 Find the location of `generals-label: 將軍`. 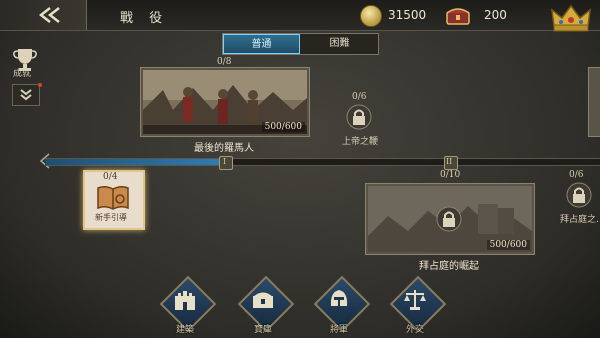

generals-label: 將軍 is located at coordinates (338, 330).